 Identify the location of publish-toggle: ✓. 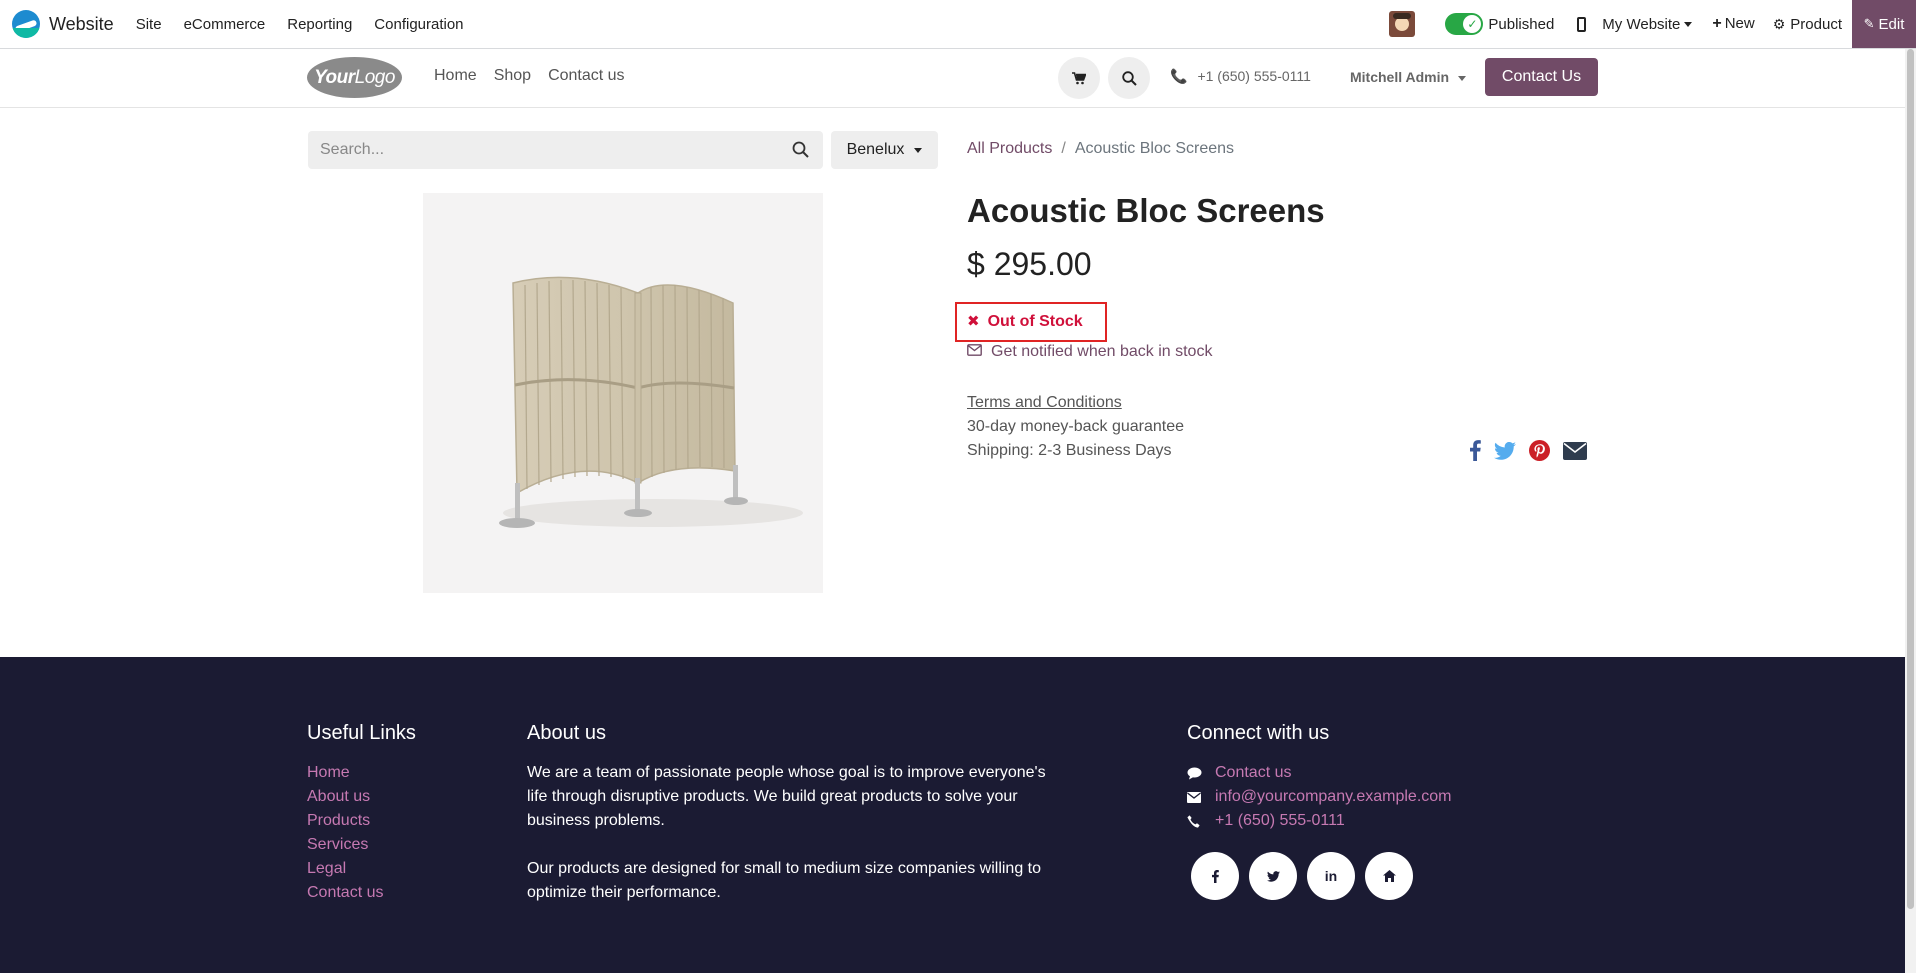
(1464, 24).